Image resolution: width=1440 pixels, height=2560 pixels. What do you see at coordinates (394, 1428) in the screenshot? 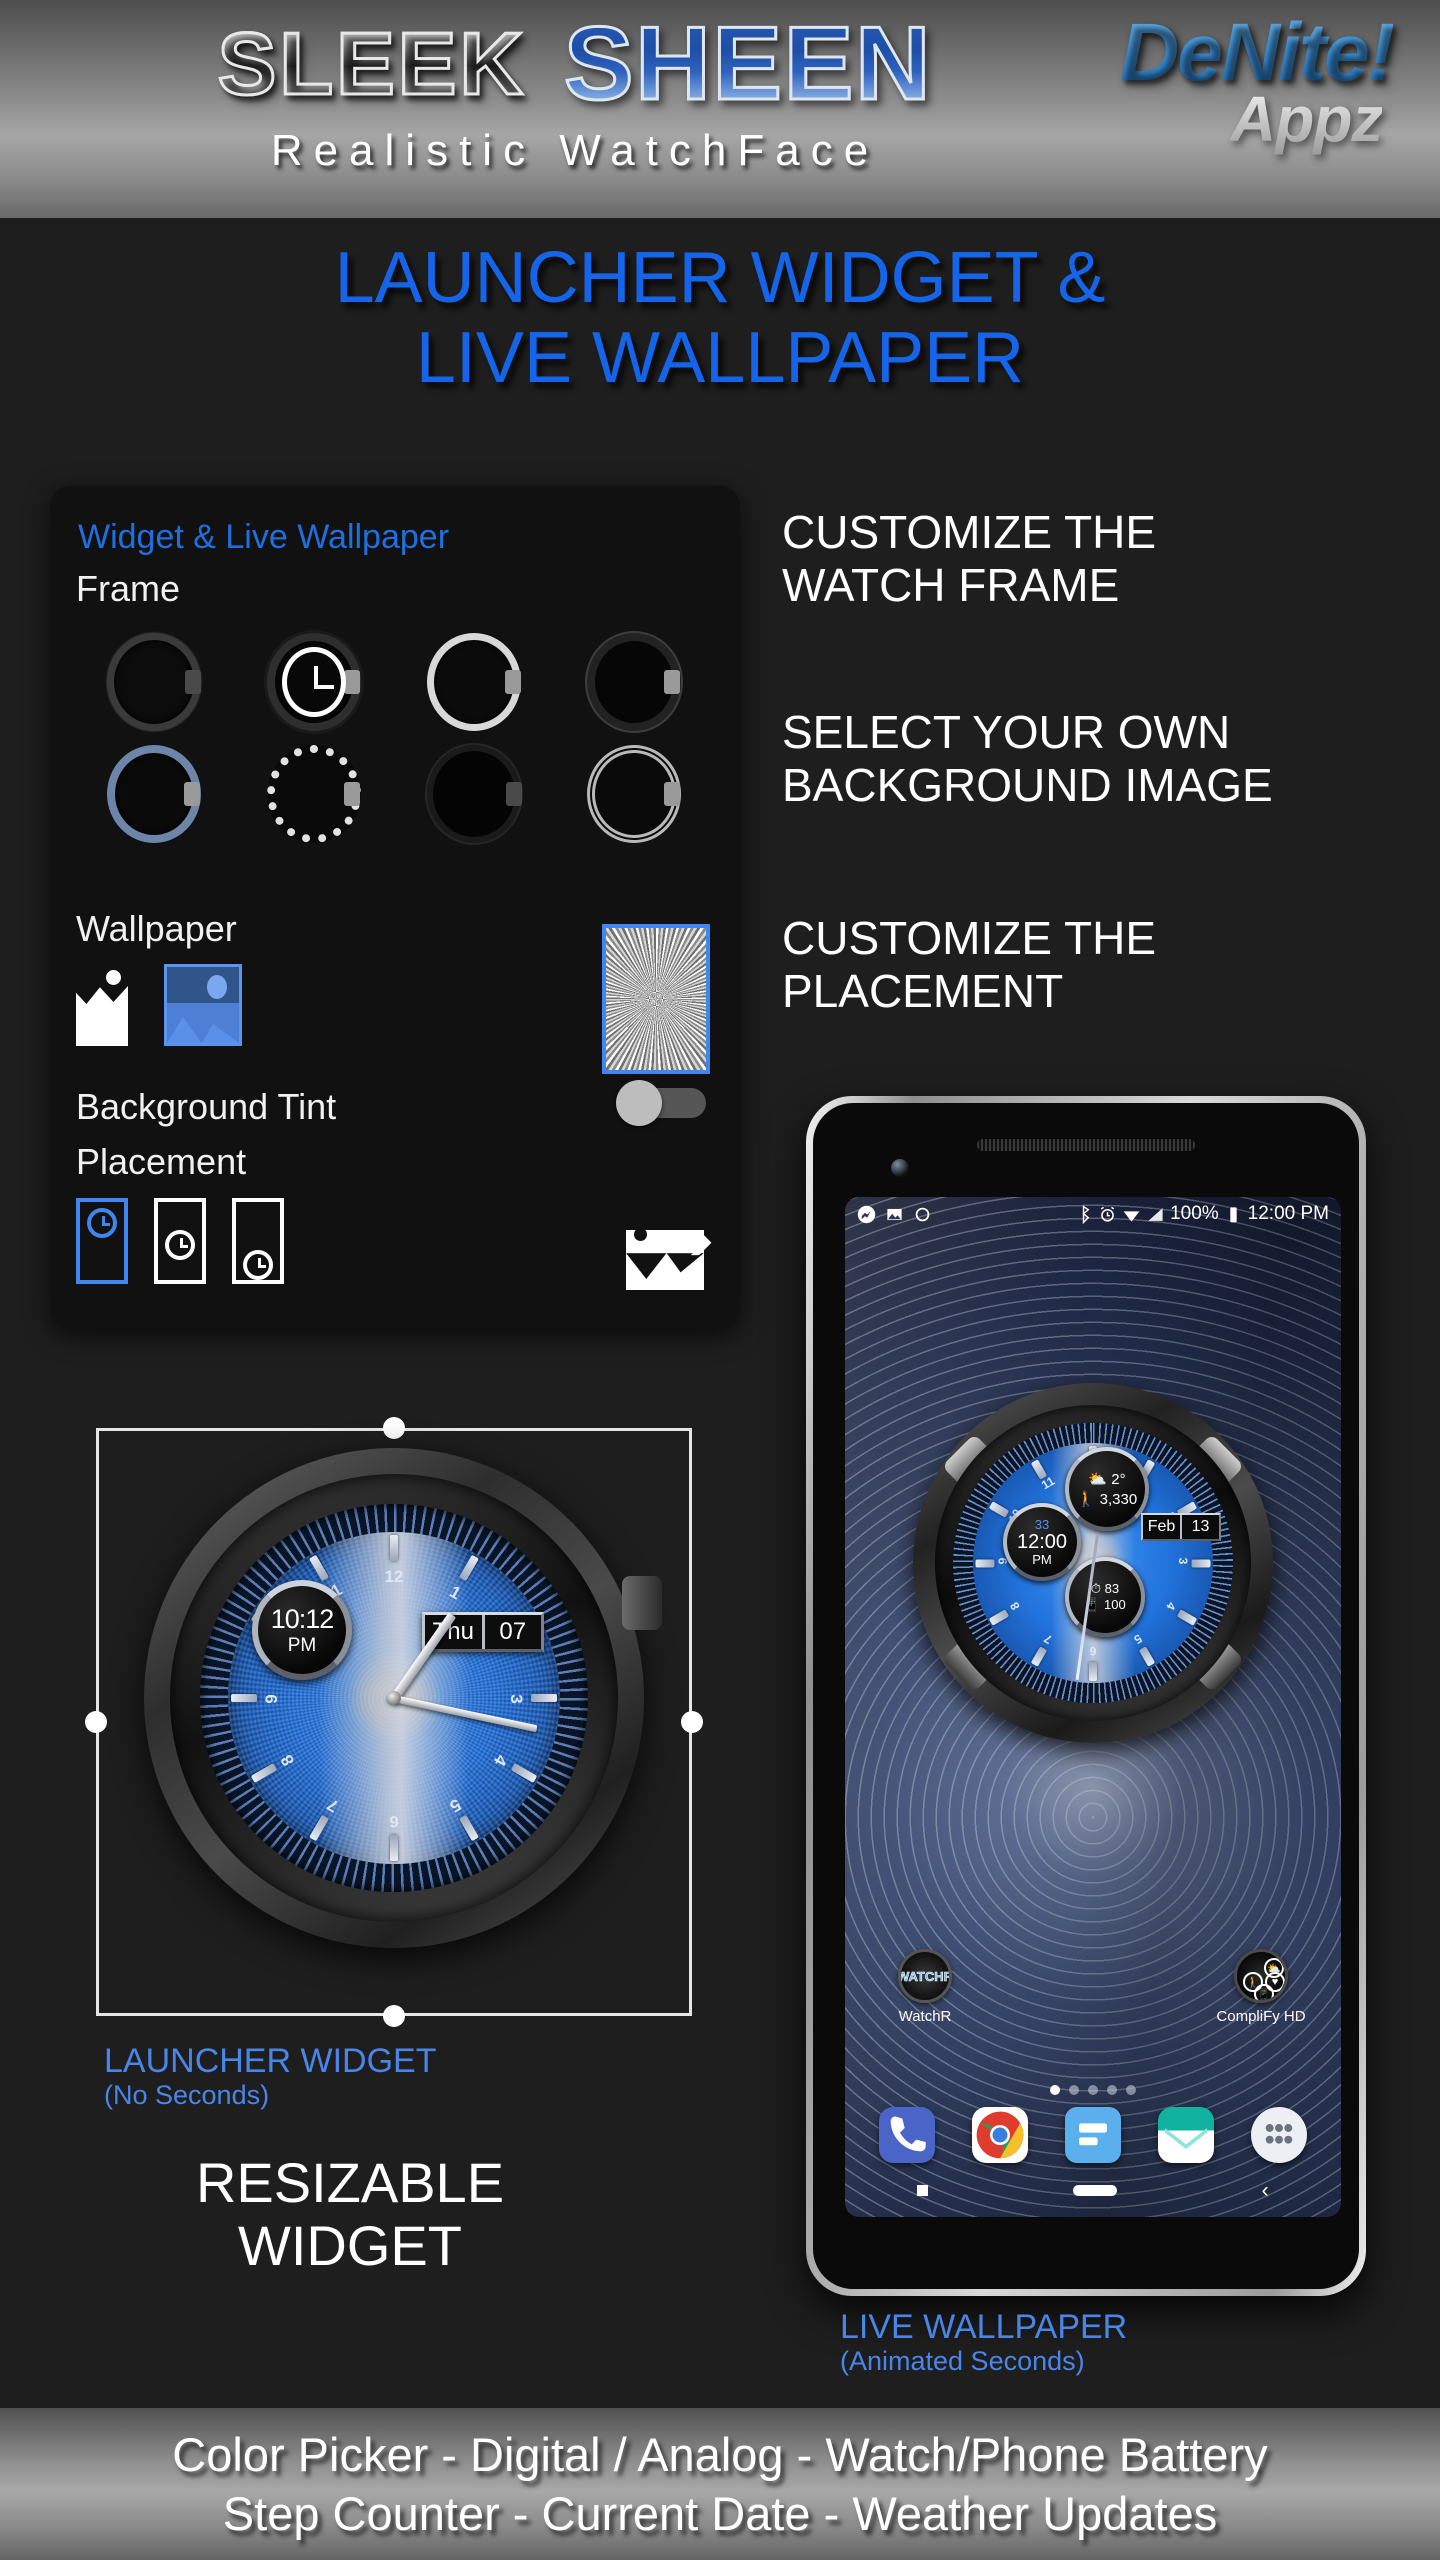
I see `resize-handle-top` at bounding box center [394, 1428].